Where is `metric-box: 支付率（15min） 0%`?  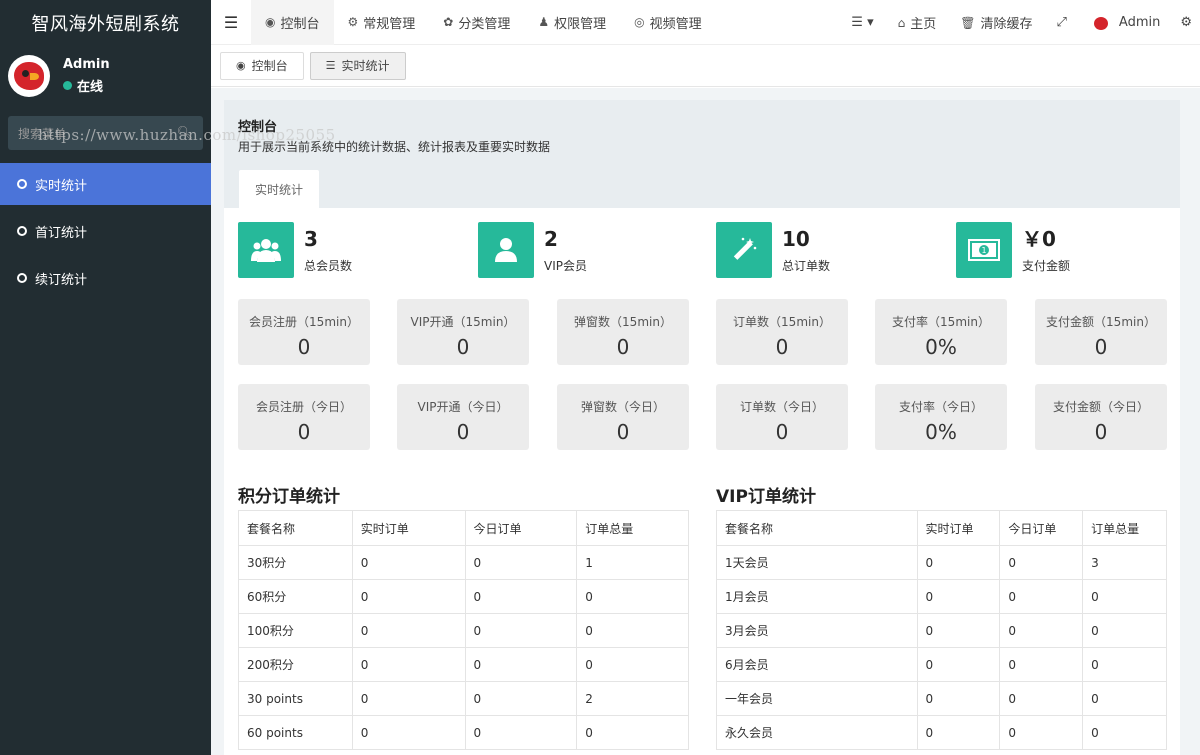
metric-box: 支付率（15min） 0% is located at coordinates (941, 332).